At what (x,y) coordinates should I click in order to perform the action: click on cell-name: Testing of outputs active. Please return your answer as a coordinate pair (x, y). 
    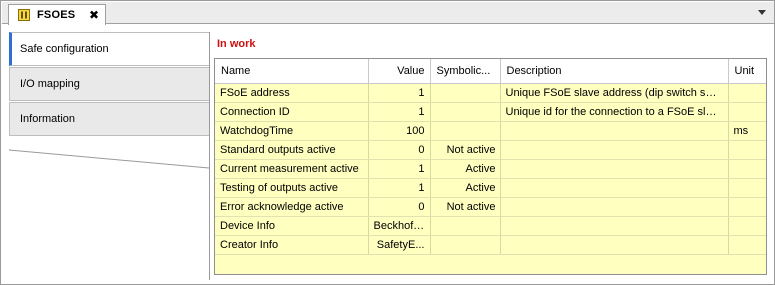
    Looking at the image, I should click on (292, 188).